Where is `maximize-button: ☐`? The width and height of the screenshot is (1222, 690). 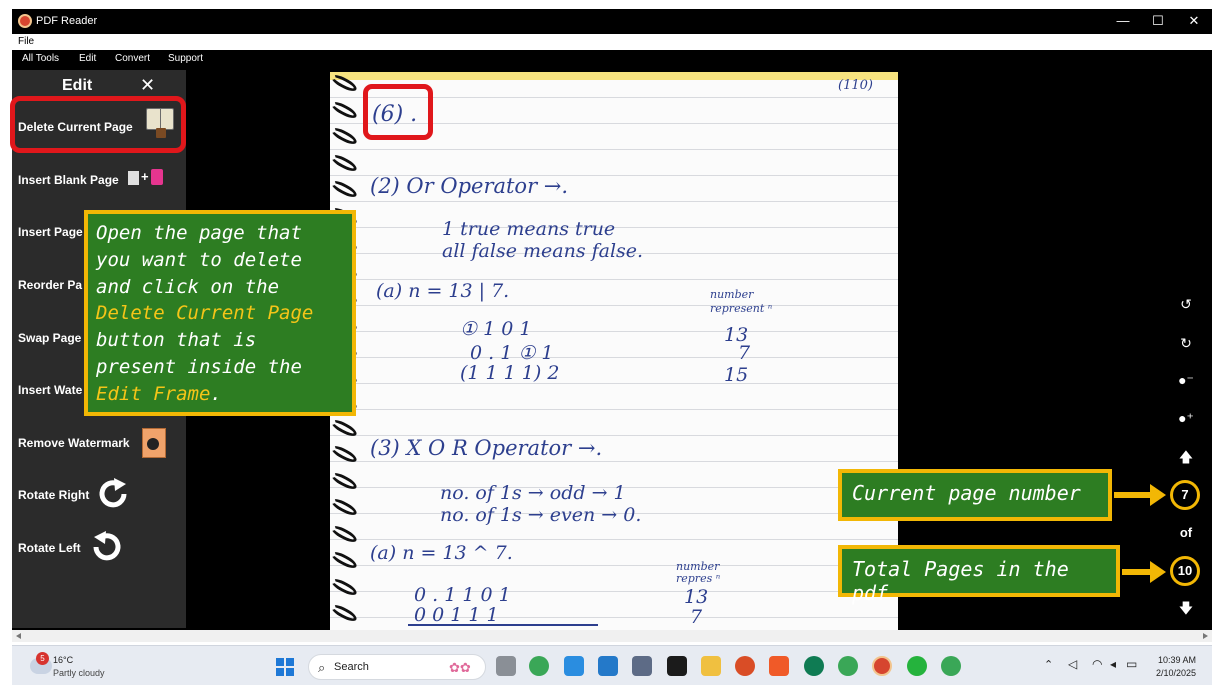
maximize-button: ☐ is located at coordinates (1158, 21).